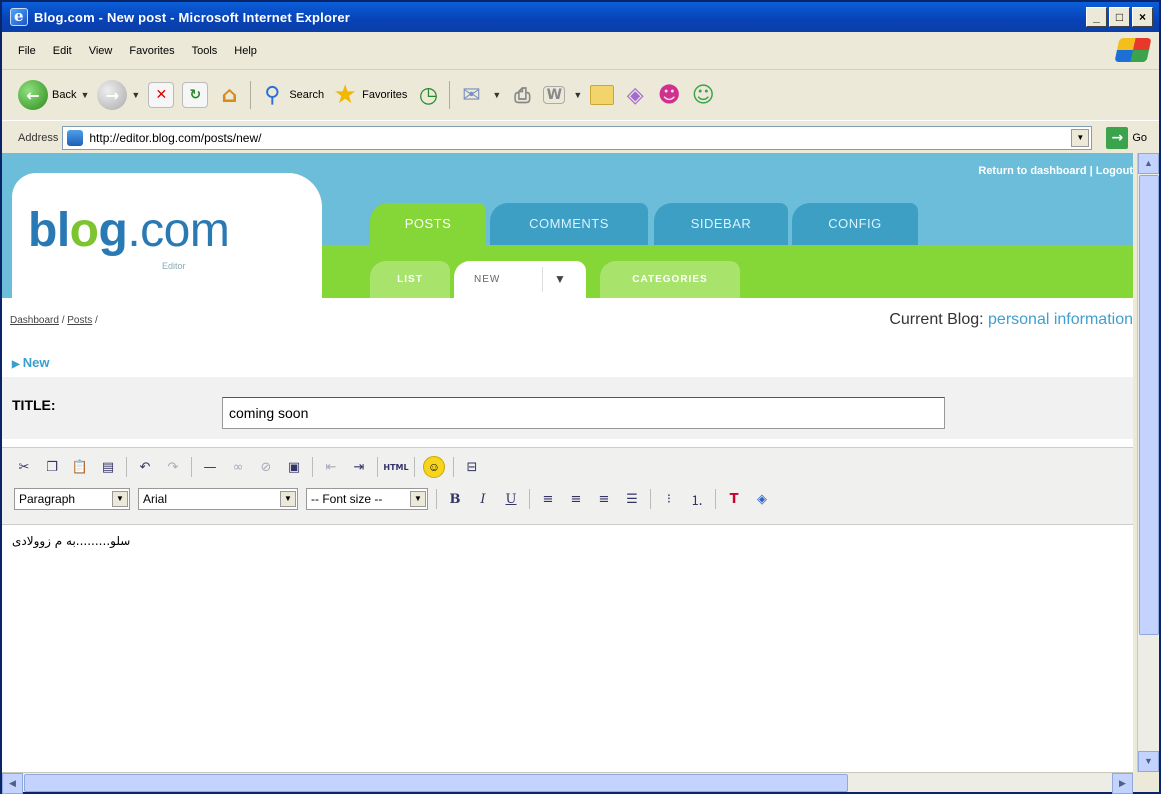 The width and height of the screenshot is (1161, 794). Describe the element at coordinates (472, 467) in the screenshot. I see `page-break-icon: ⊟` at that location.